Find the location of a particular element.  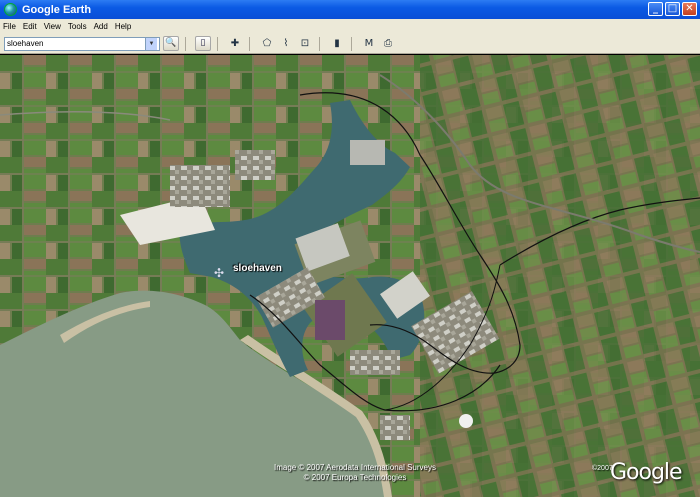

maximize-button: □ is located at coordinates (672, 9).